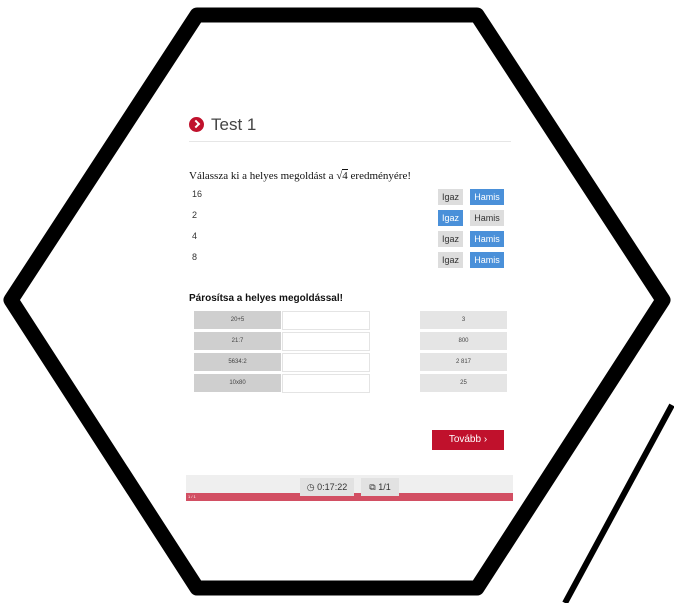  I want to click on match-item-right: 2 817, so click(463, 362).